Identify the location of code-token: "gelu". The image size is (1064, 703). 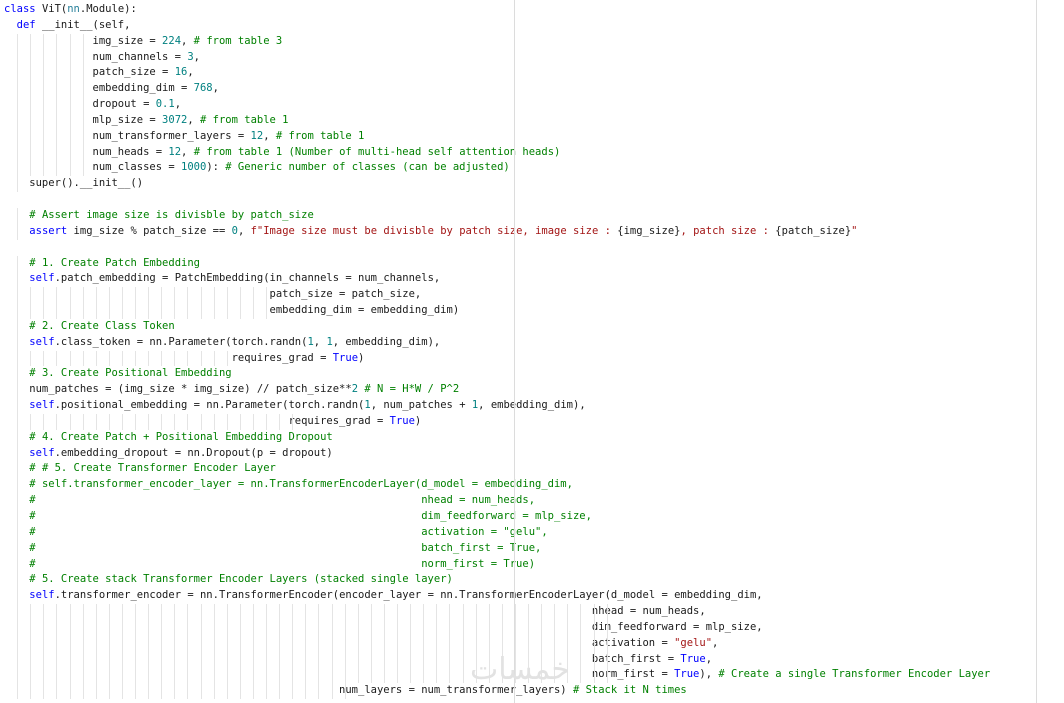
(693, 642).